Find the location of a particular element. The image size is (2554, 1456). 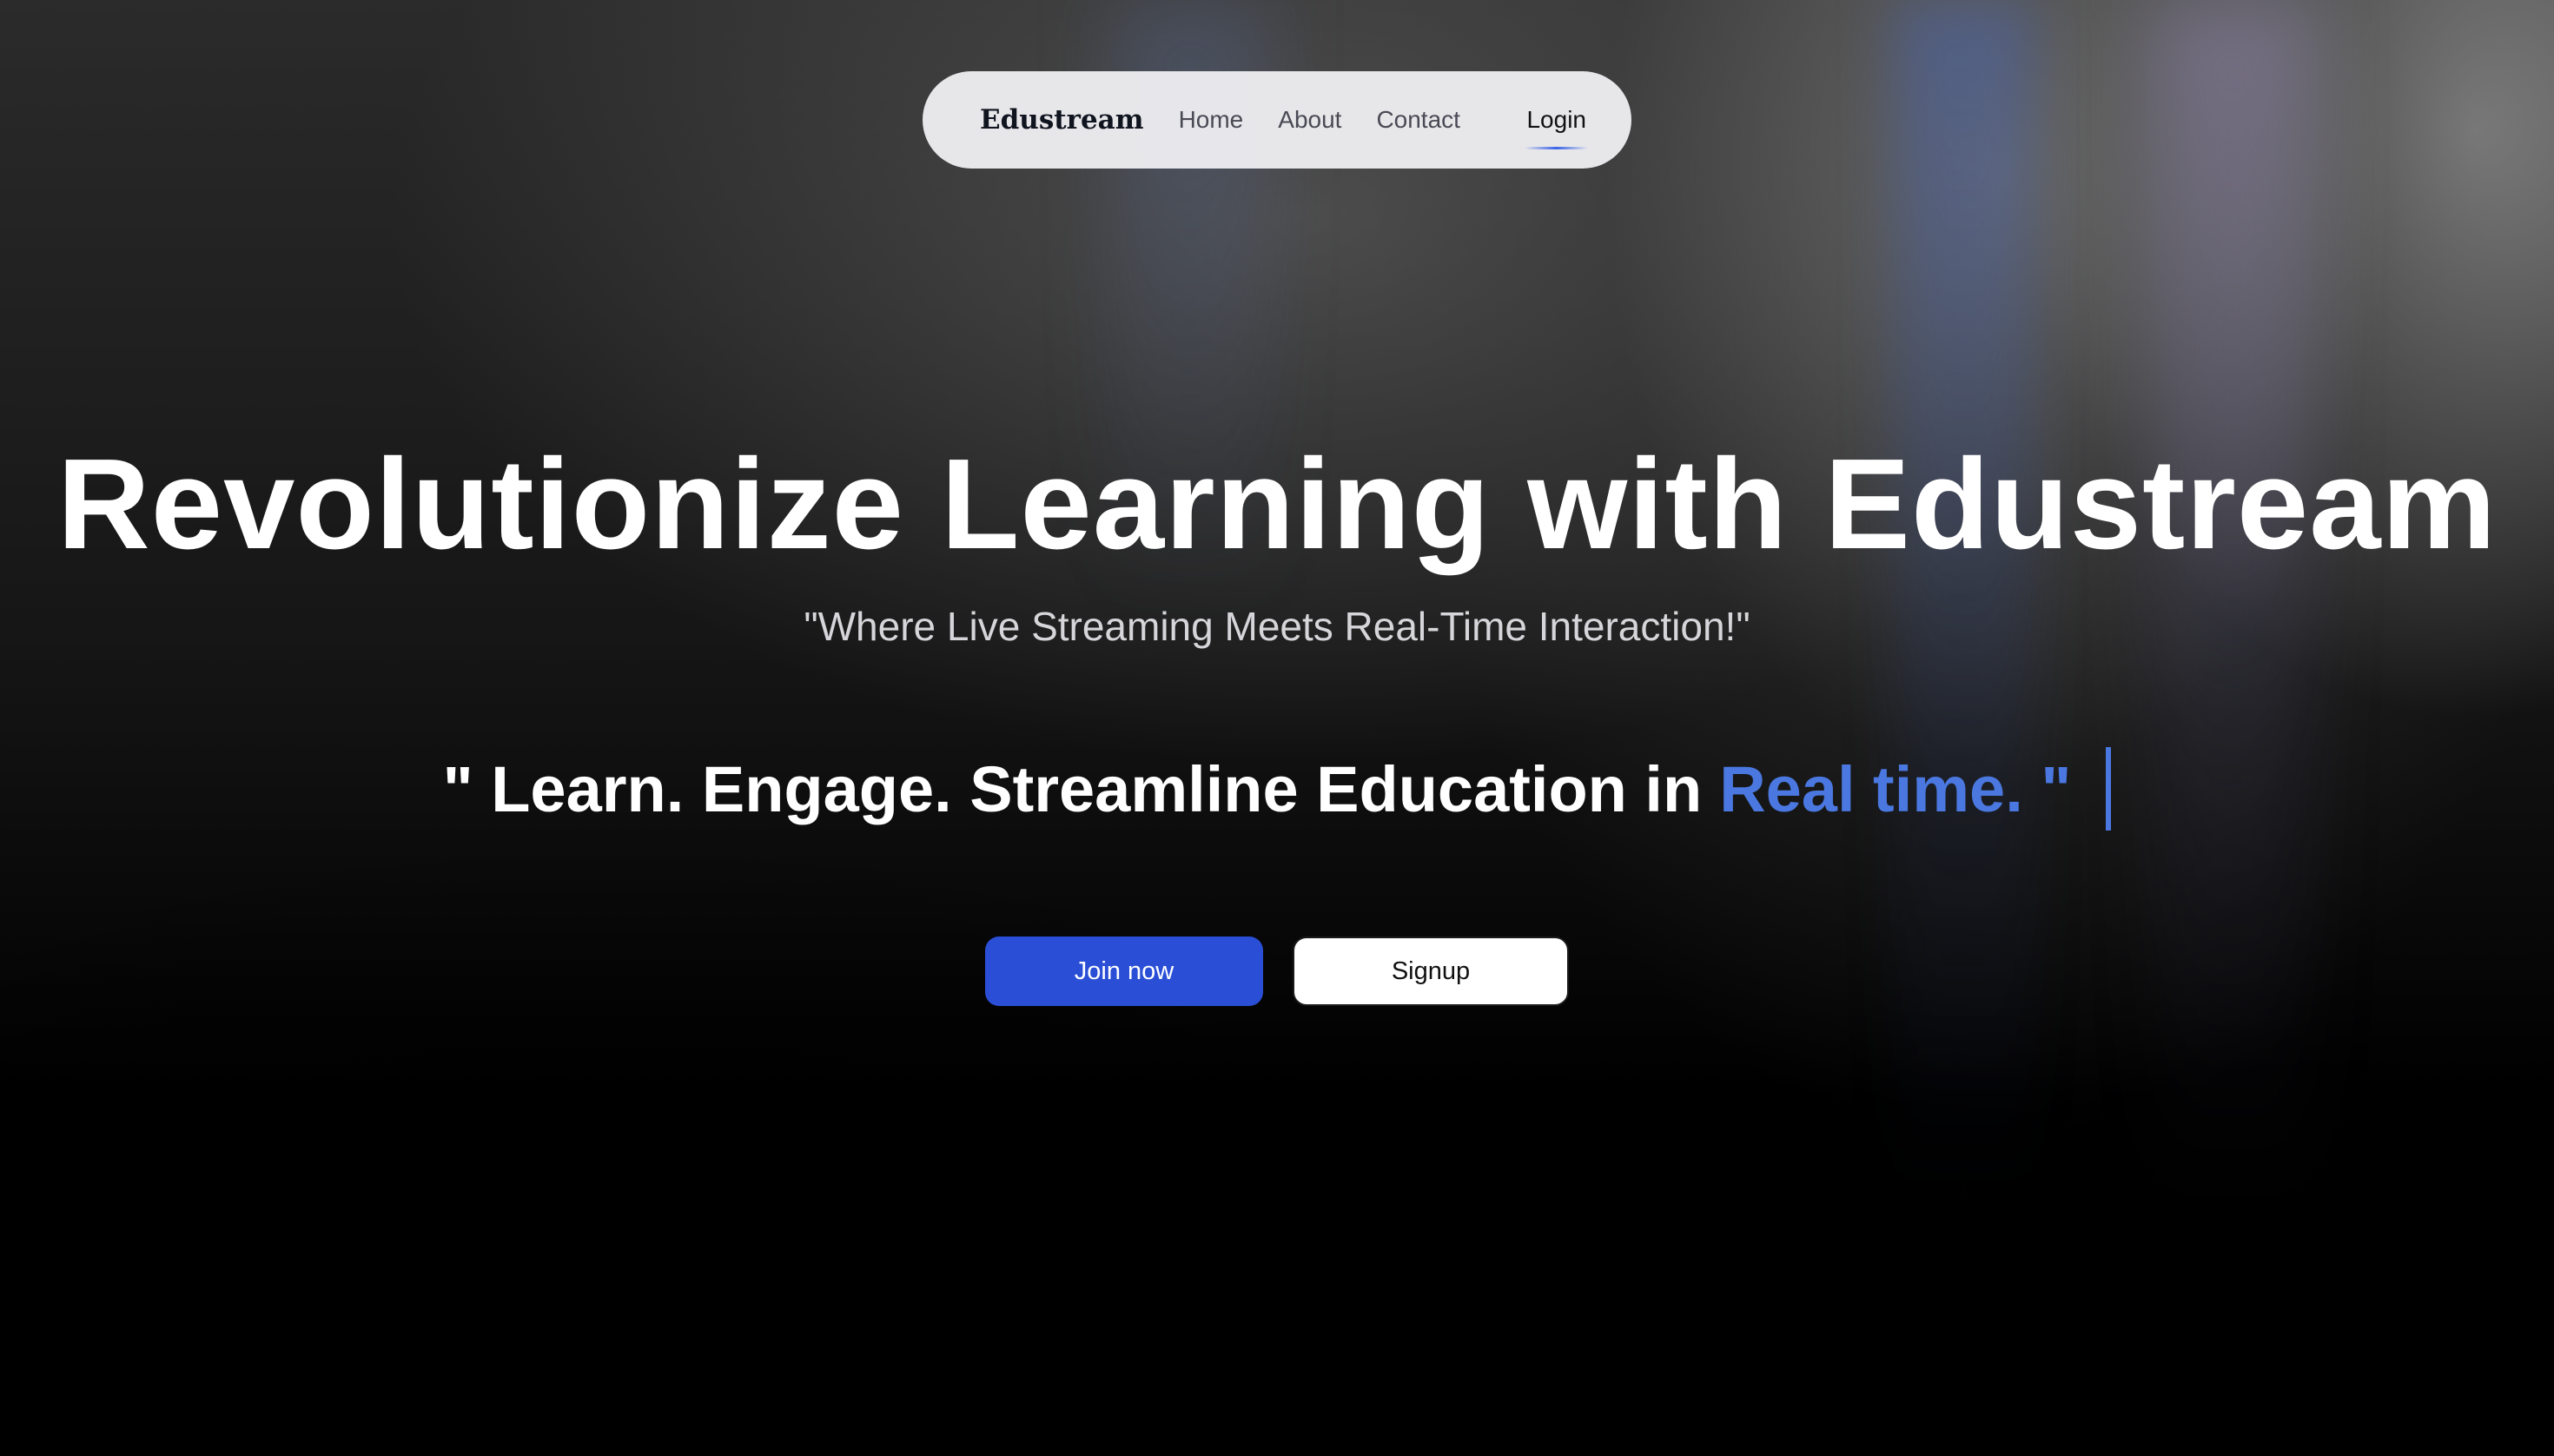

login-label: Login is located at coordinates (1556, 119).